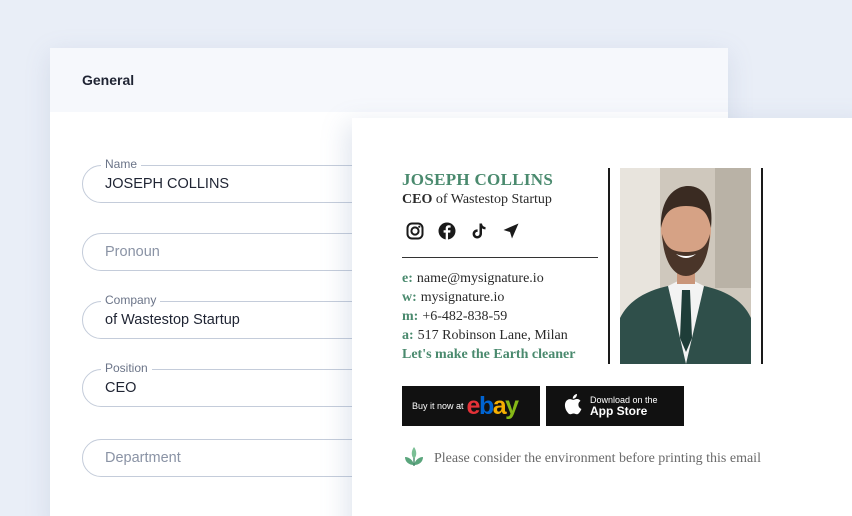 Image resolution: width=852 pixels, height=516 pixels. What do you see at coordinates (126, 368) in the screenshot?
I see `position-field-label: Position` at bounding box center [126, 368].